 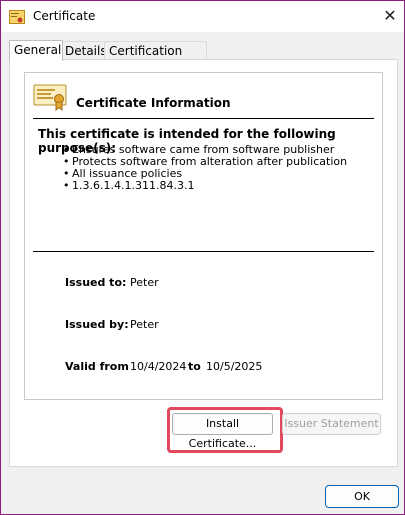 What do you see at coordinates (36, 50) in the screenshot?
I see `tab-general: General` at bounding box center [36, 50].